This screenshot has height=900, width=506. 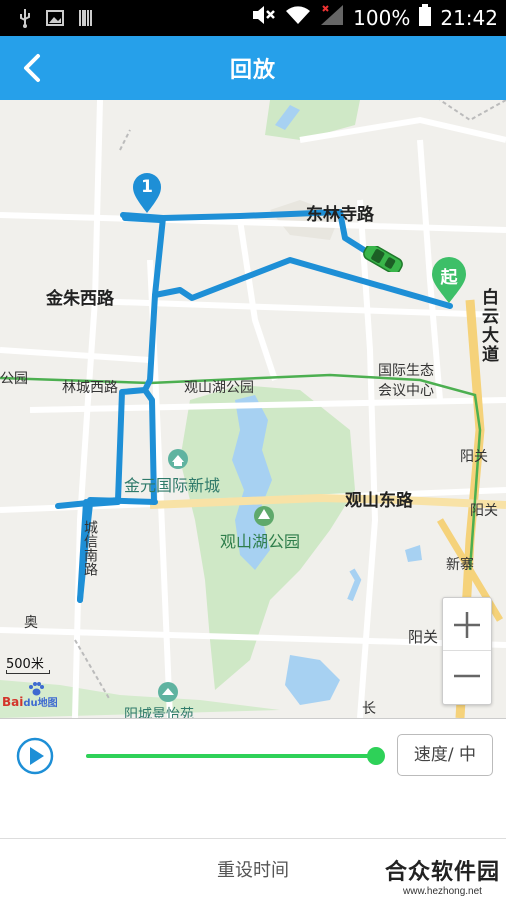 What do you see at coordinates (31, 623) in the screenshot?
I see `road-label-ao: 奥` at bounding box center [31, 623].